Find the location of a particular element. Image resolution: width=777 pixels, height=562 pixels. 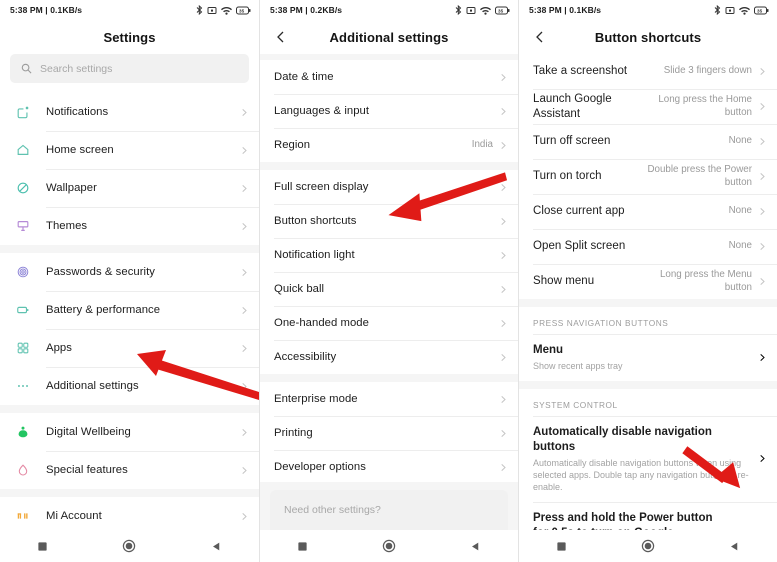

search-placeholder: Search settings is located at coordinates (76, 68).